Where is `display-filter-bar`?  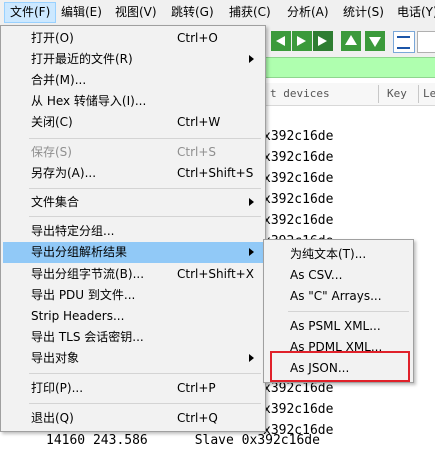
display-filter-bar is located at coordinates (350, 67).